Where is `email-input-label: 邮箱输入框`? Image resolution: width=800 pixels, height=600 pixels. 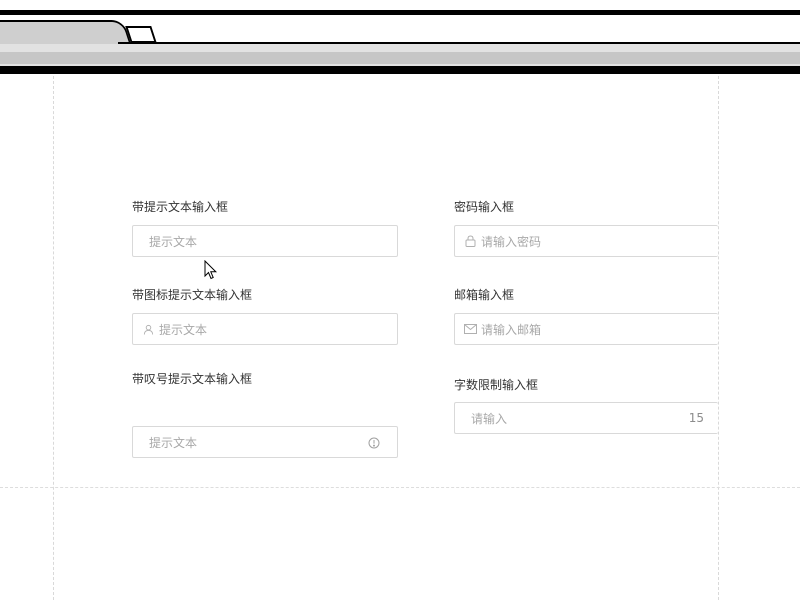
email-input-label: 邮箱输入框 is located at coordinates (484, 295).